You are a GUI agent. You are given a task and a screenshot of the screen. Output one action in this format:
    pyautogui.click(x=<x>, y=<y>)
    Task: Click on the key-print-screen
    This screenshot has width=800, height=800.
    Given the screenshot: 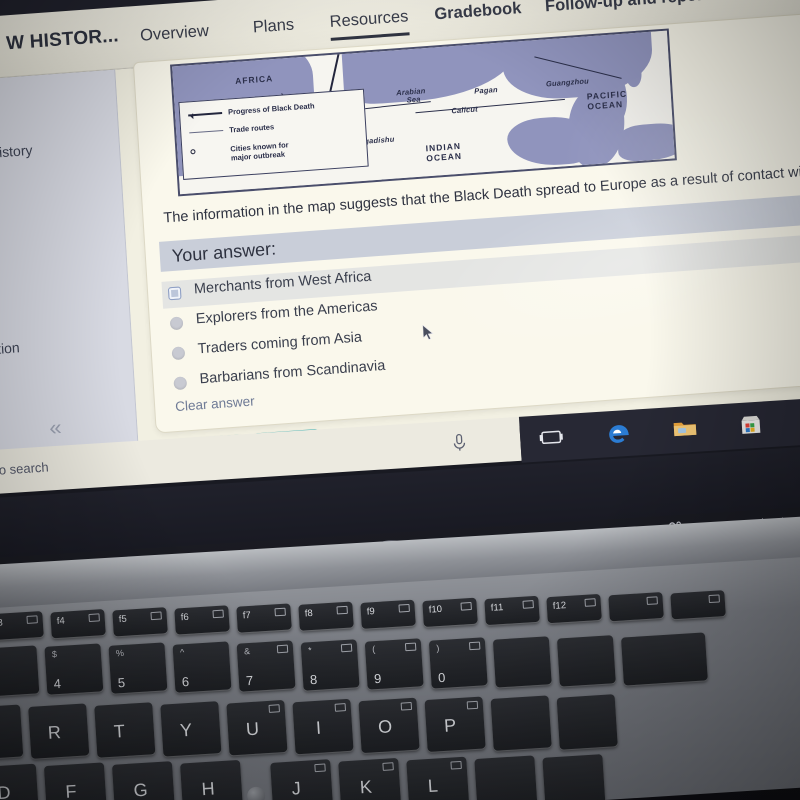 What is the action you would take?
    pyautogui.click(x=636, y=606)
    